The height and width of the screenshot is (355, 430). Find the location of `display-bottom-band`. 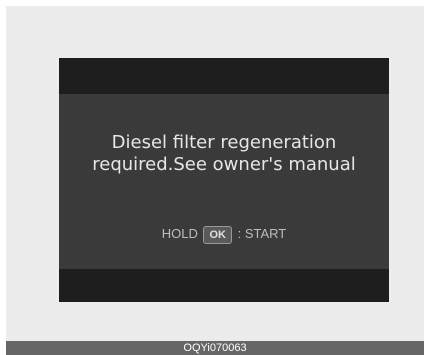

display-bottom-band is located at coordinates (224, 285).